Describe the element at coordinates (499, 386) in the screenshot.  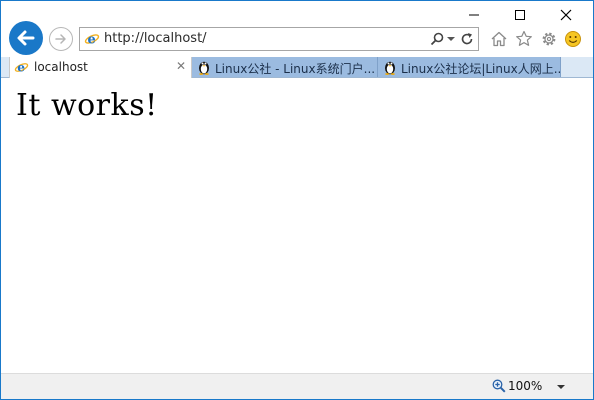
I see `zoom-icon` at that location.